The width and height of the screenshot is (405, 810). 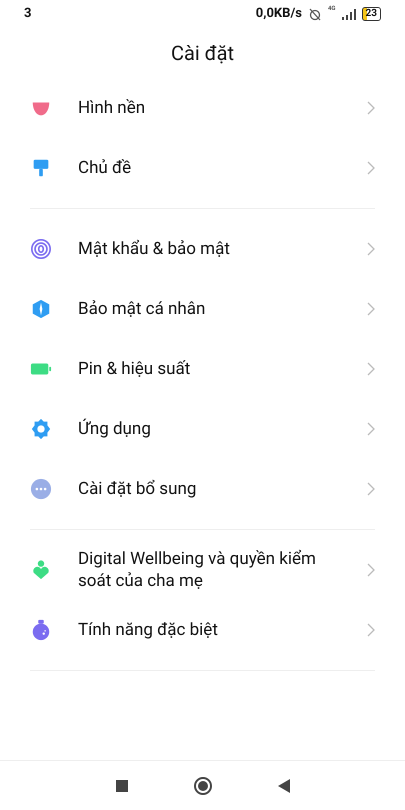 I want to click on item-label: Tính năng đặc biệt, so click(x=148, y=630).